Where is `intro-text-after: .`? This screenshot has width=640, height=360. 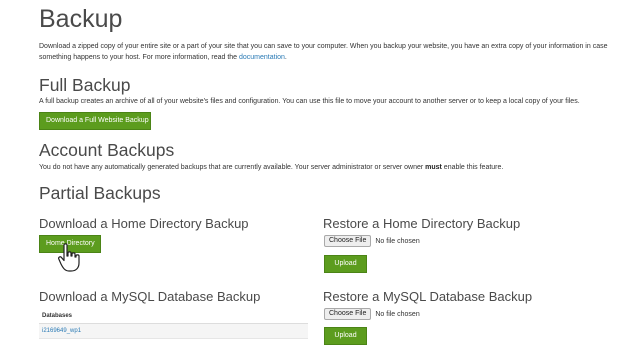
intro-text-after: . is located at coordinates (285, 57).